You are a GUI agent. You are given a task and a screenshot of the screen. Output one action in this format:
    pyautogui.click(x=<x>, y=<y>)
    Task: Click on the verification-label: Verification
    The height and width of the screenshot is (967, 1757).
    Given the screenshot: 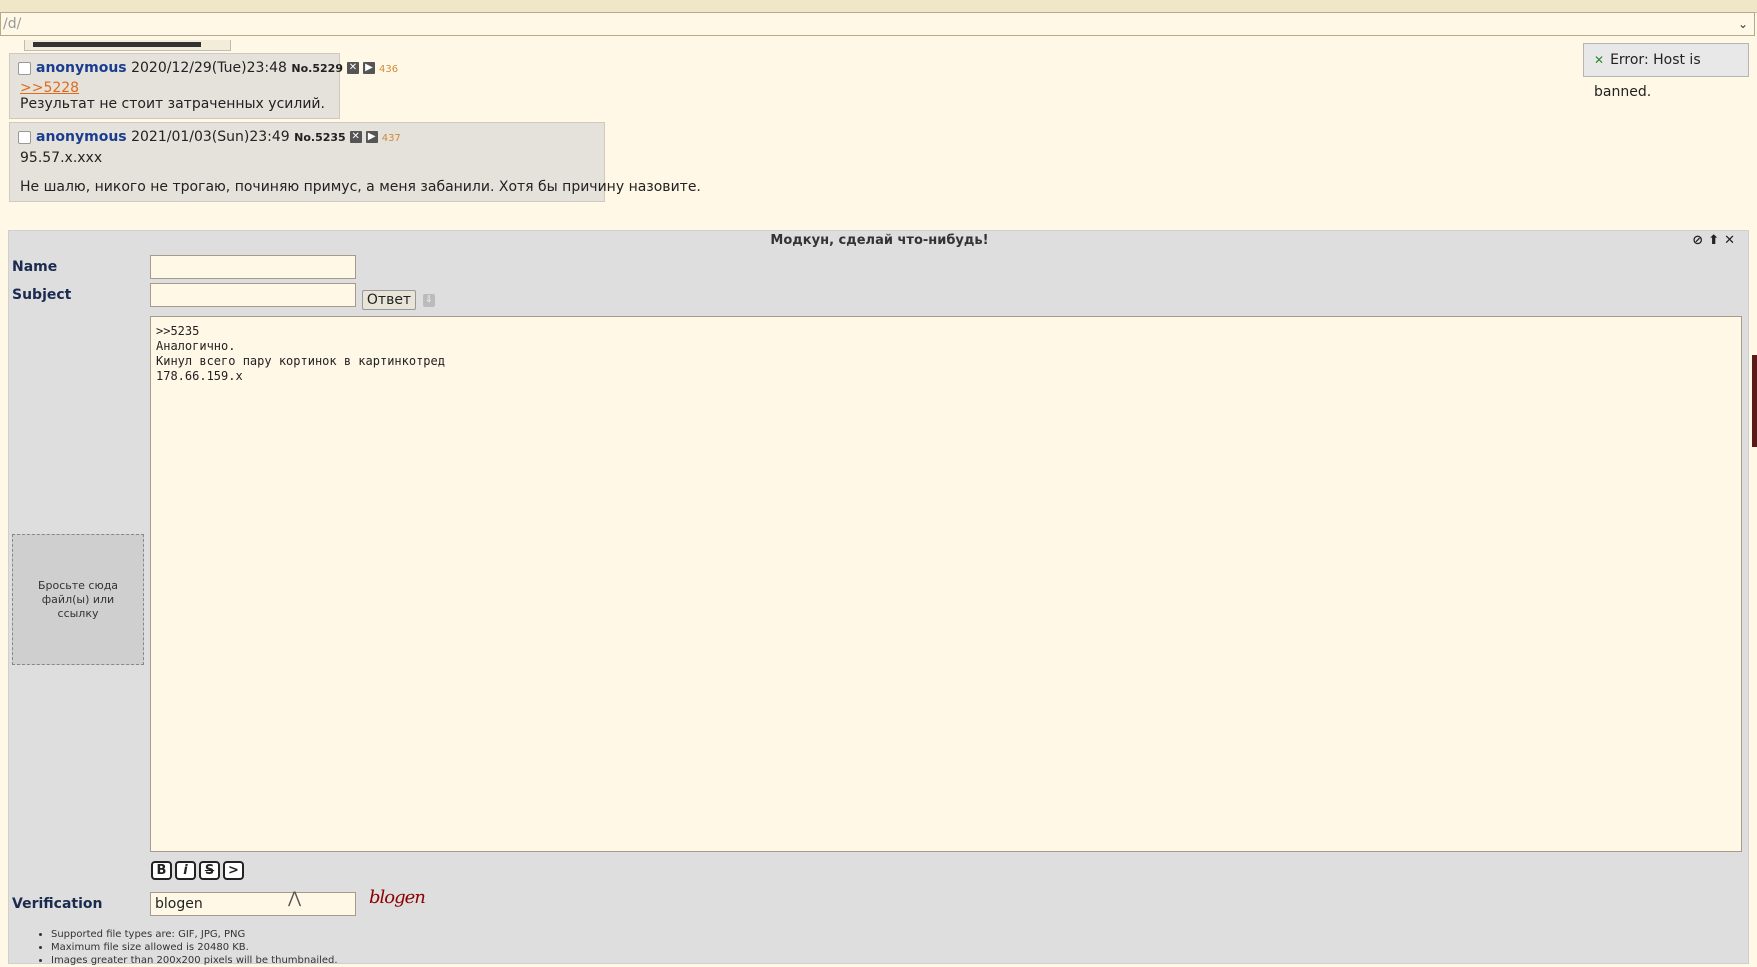 What is the action you would take?
    pyautogui.click(x=57, y=904)
    